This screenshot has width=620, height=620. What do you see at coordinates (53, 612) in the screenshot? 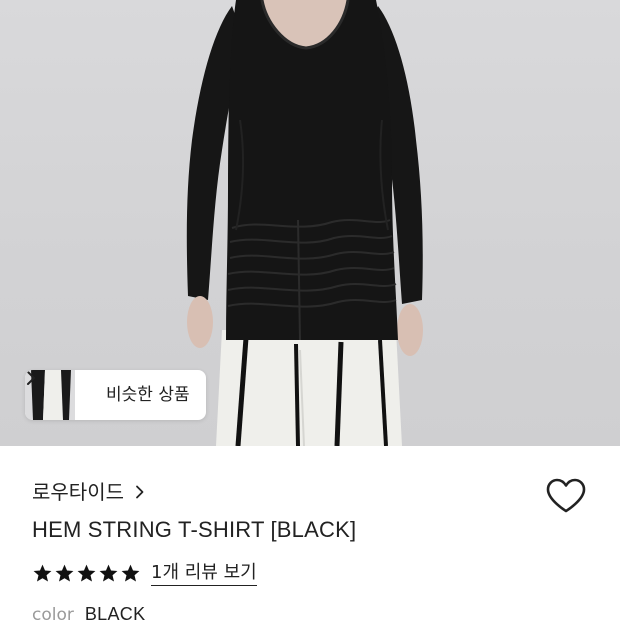
I see `color-label: color` at bounding box center [53, 612].